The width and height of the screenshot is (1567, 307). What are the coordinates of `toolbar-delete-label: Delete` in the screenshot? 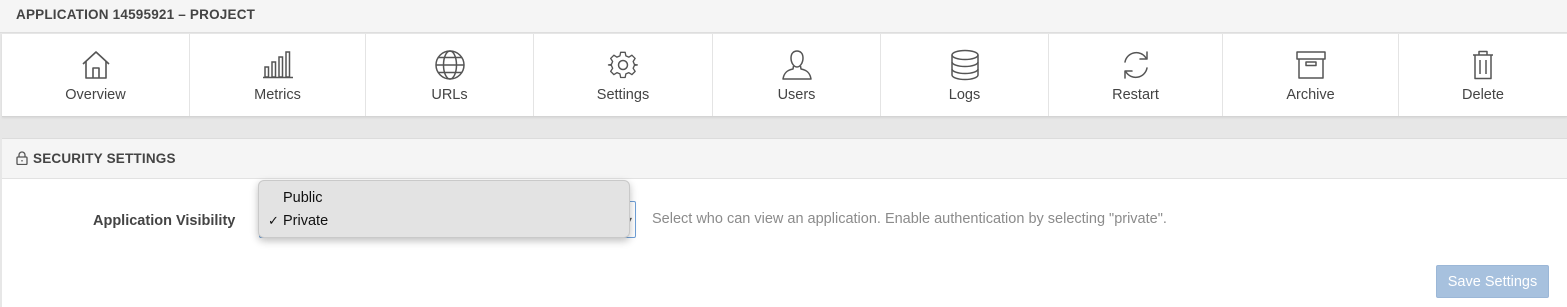 It's located at (1483, 95).